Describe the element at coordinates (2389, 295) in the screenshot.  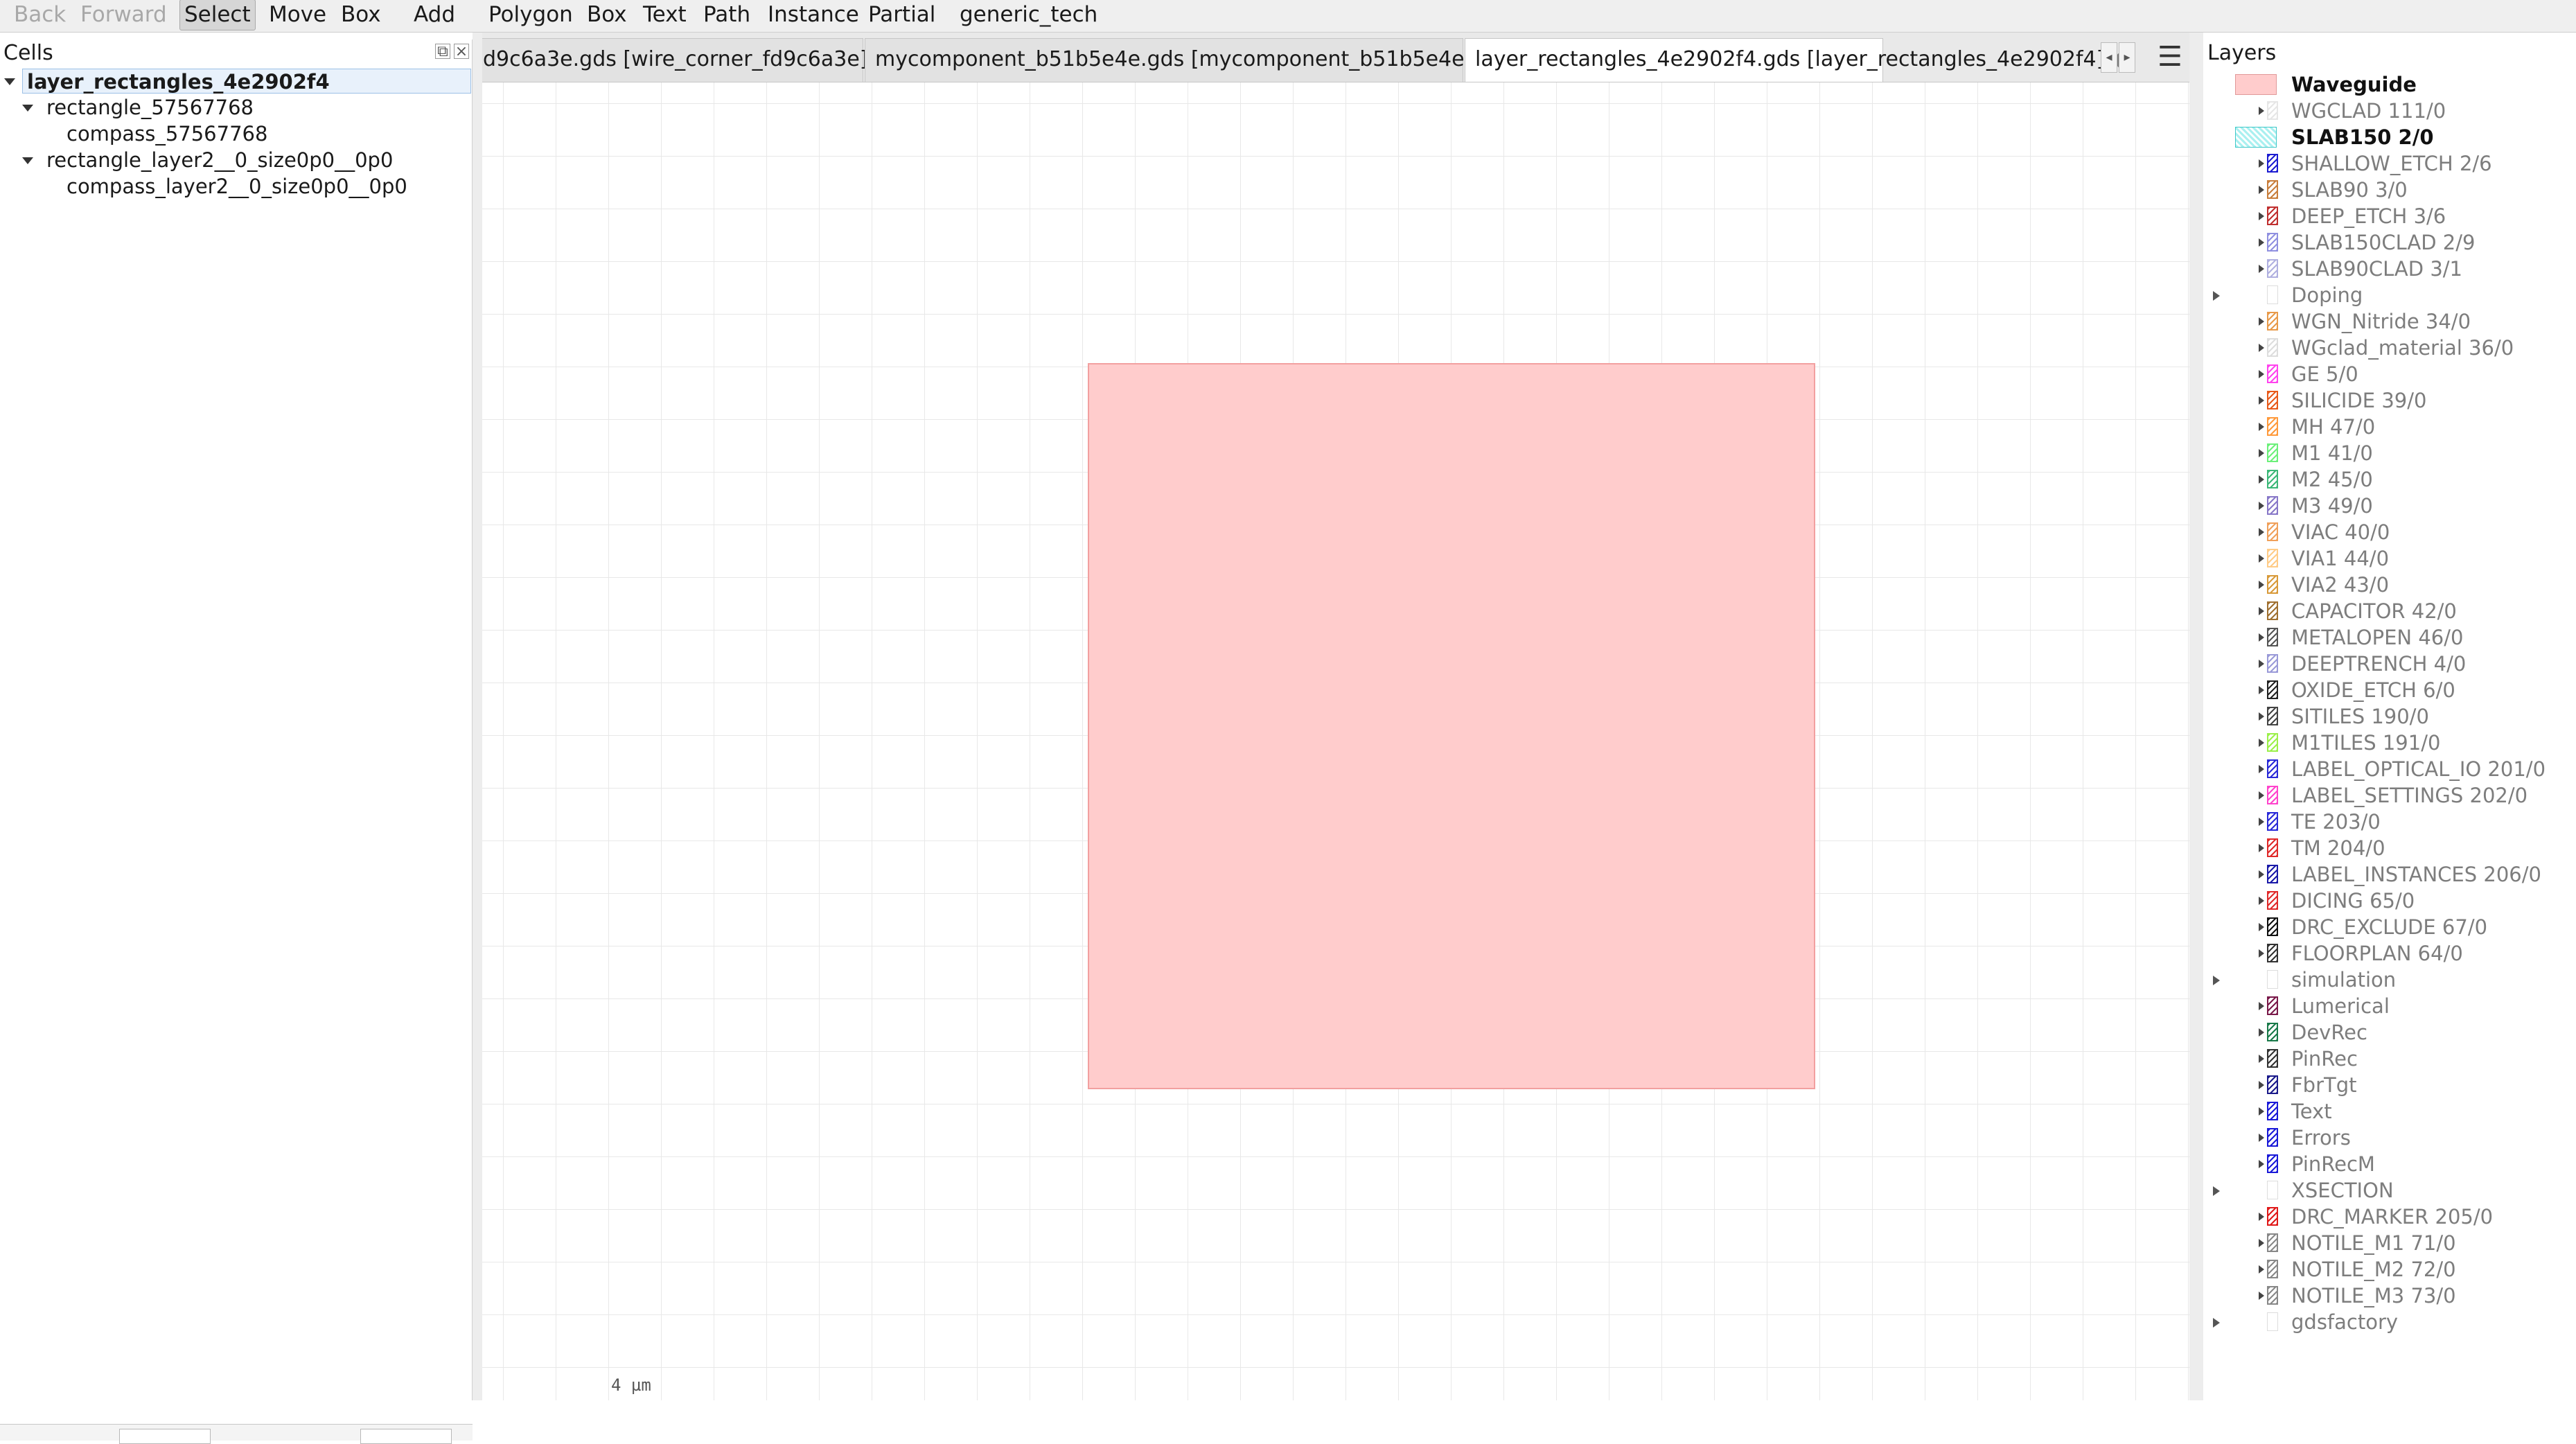
I see `layer-row: Doping` at that location.